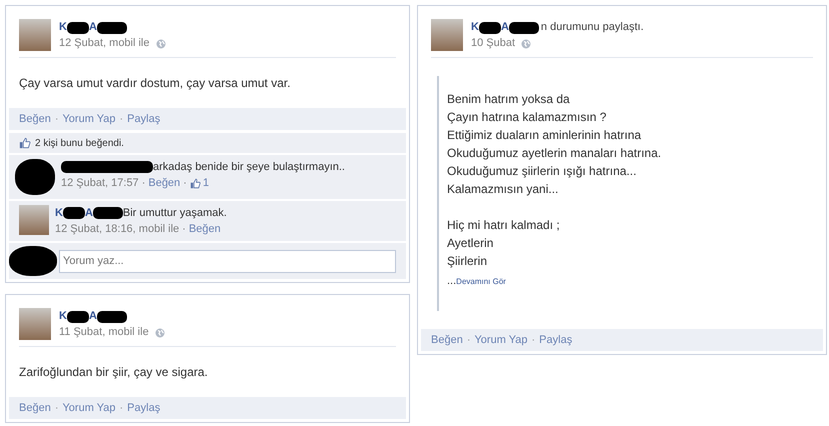 Image resolution: width=829 pixels, height=426 pixels. I want to click on poem-line: Çayın hatrına kalamazmısın ?, so click(527, 117).